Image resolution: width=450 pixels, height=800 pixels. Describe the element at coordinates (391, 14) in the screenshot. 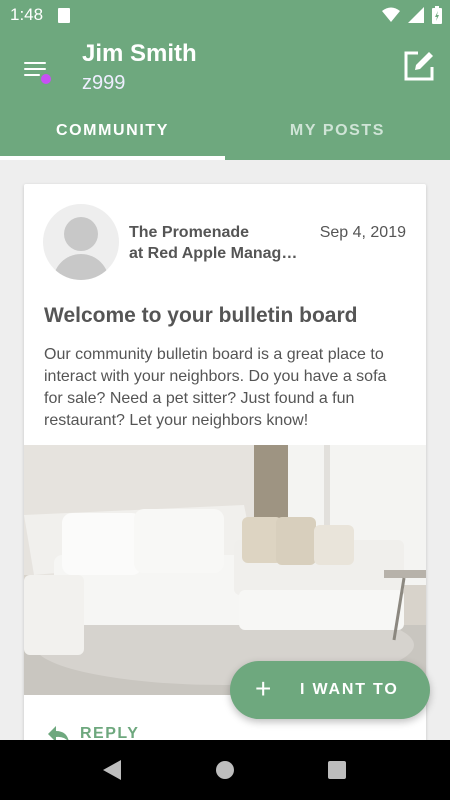

I see `wifi-icon` at that location.